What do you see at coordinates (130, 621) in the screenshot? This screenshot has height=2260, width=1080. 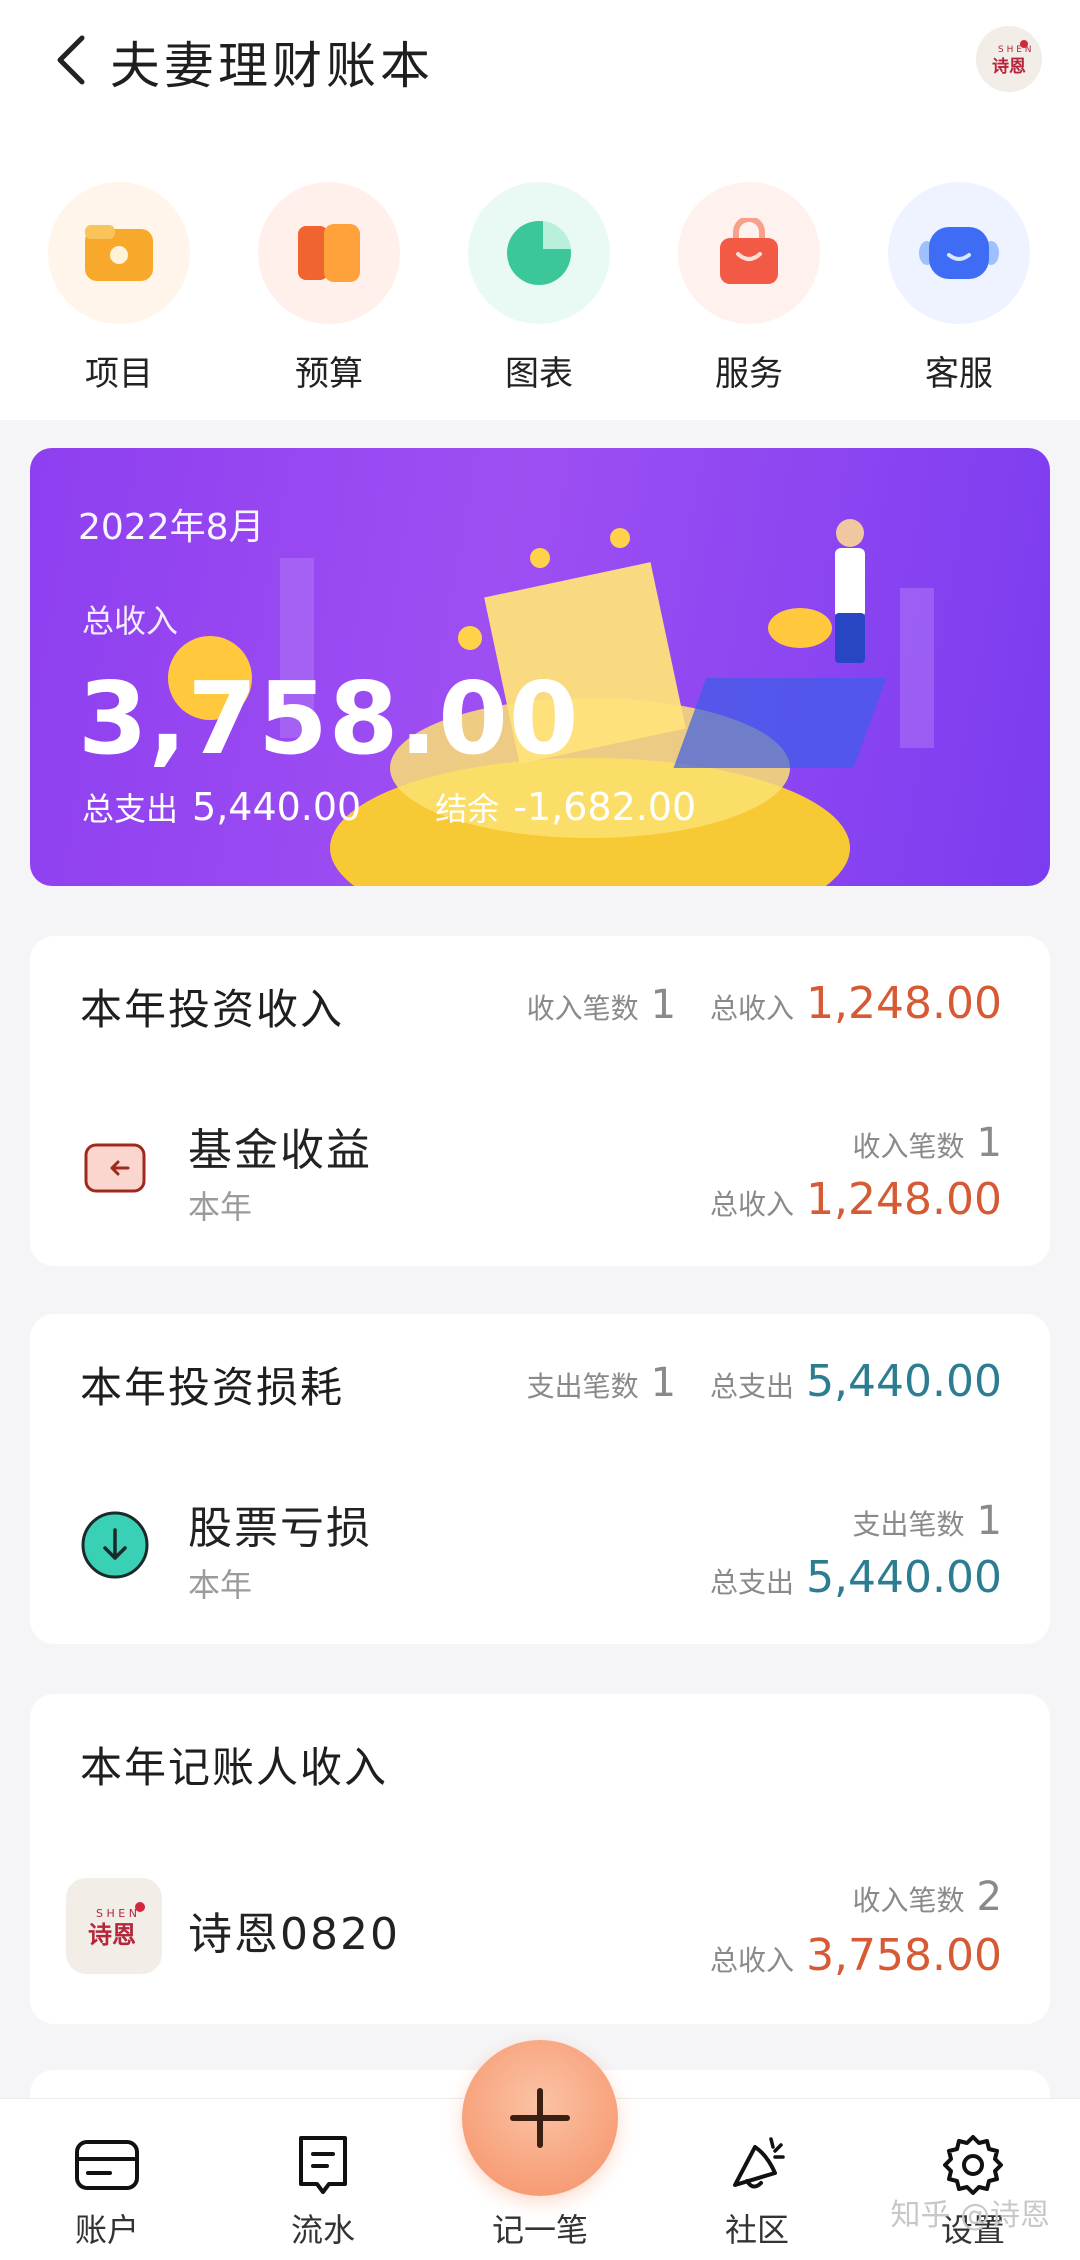 I see `total-income-label: 总收入` at bounding box center [130, 621].